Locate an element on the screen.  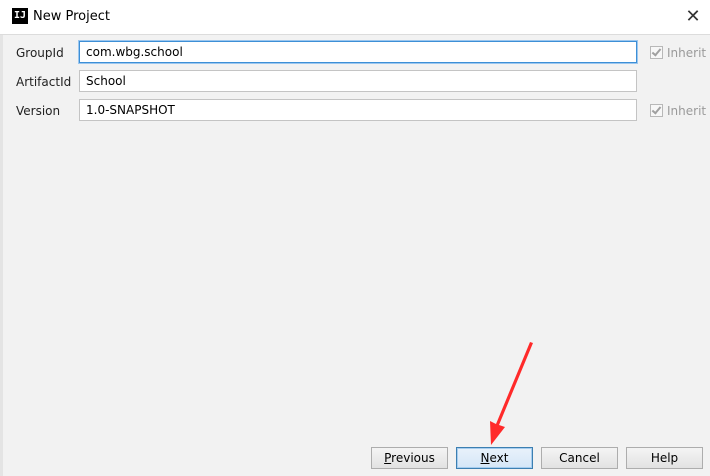
groupid-inherit-checkbox: Inherit is located at coordinates (678, 53).